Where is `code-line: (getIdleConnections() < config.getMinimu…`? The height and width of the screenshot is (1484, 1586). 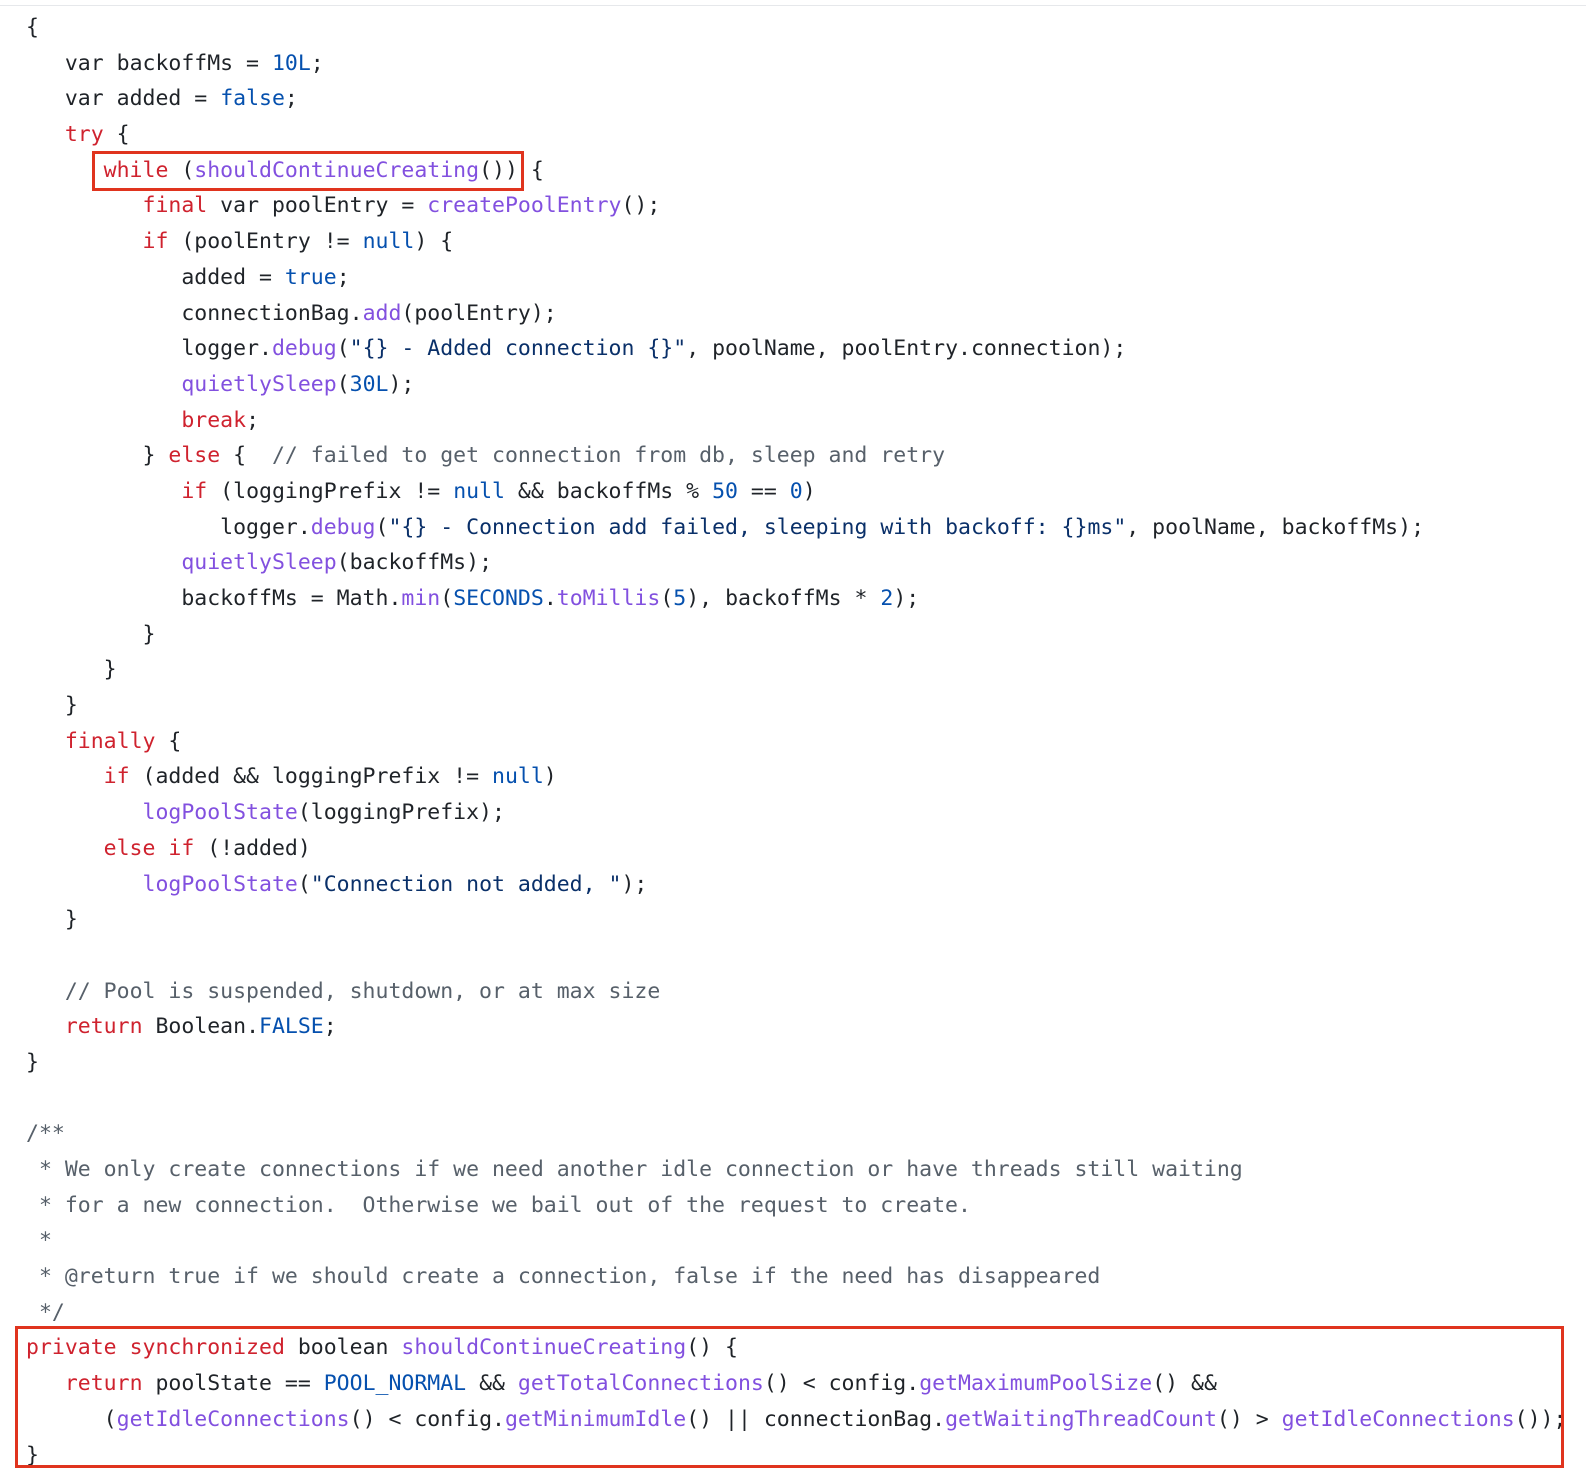 code-line: (getIdleConnections() < config.getMinimu… is located at coordinates (796, 1420).